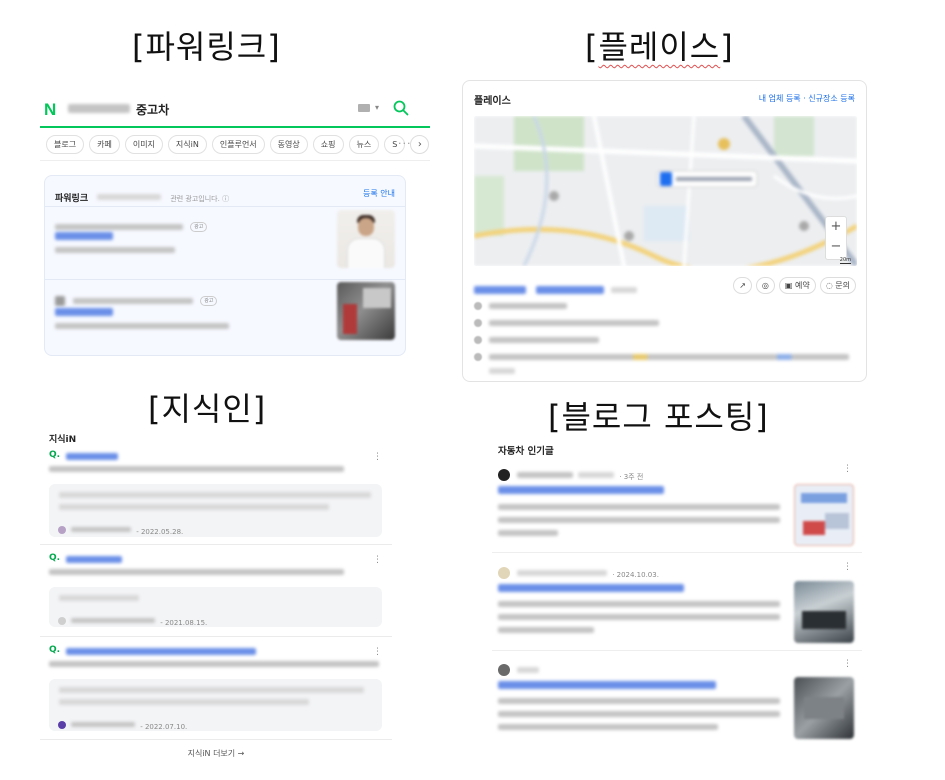 The image size is (945, 780). What do you see at coordinates (187, 144) in the screenshot?
I see `nav-tab: 지식iN` at bounding box center [187, 144].